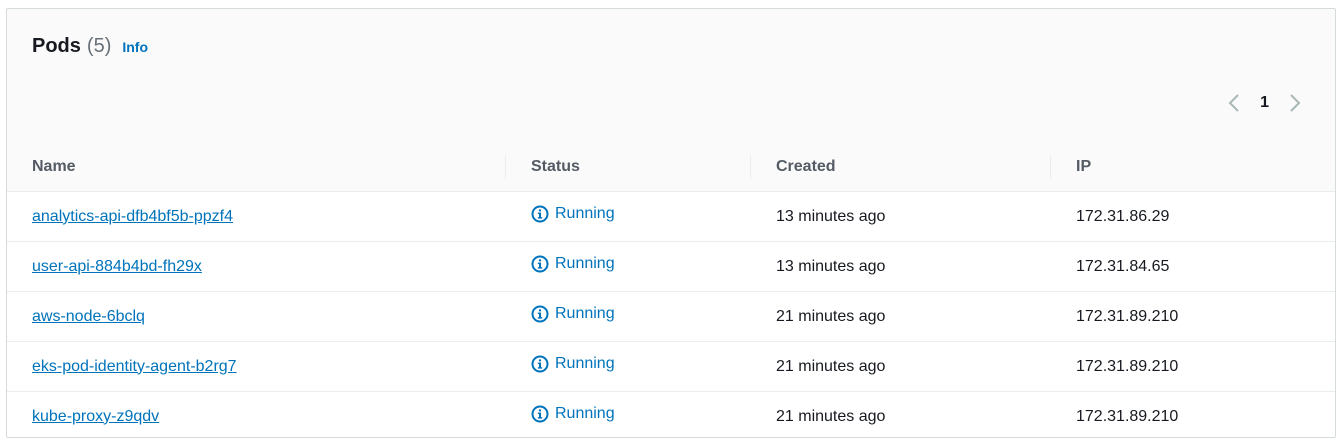 The image size is (1343, 442). Describe the element at coordinates (901, 167) in the screenshot. I see `column-header-created: Created` at that location.